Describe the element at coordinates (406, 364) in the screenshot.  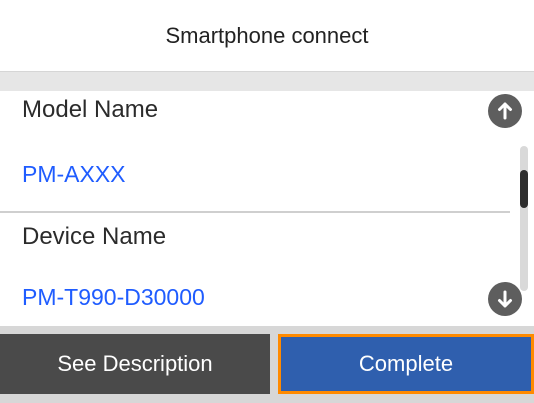
I see `complete-button: Complete` at that location.